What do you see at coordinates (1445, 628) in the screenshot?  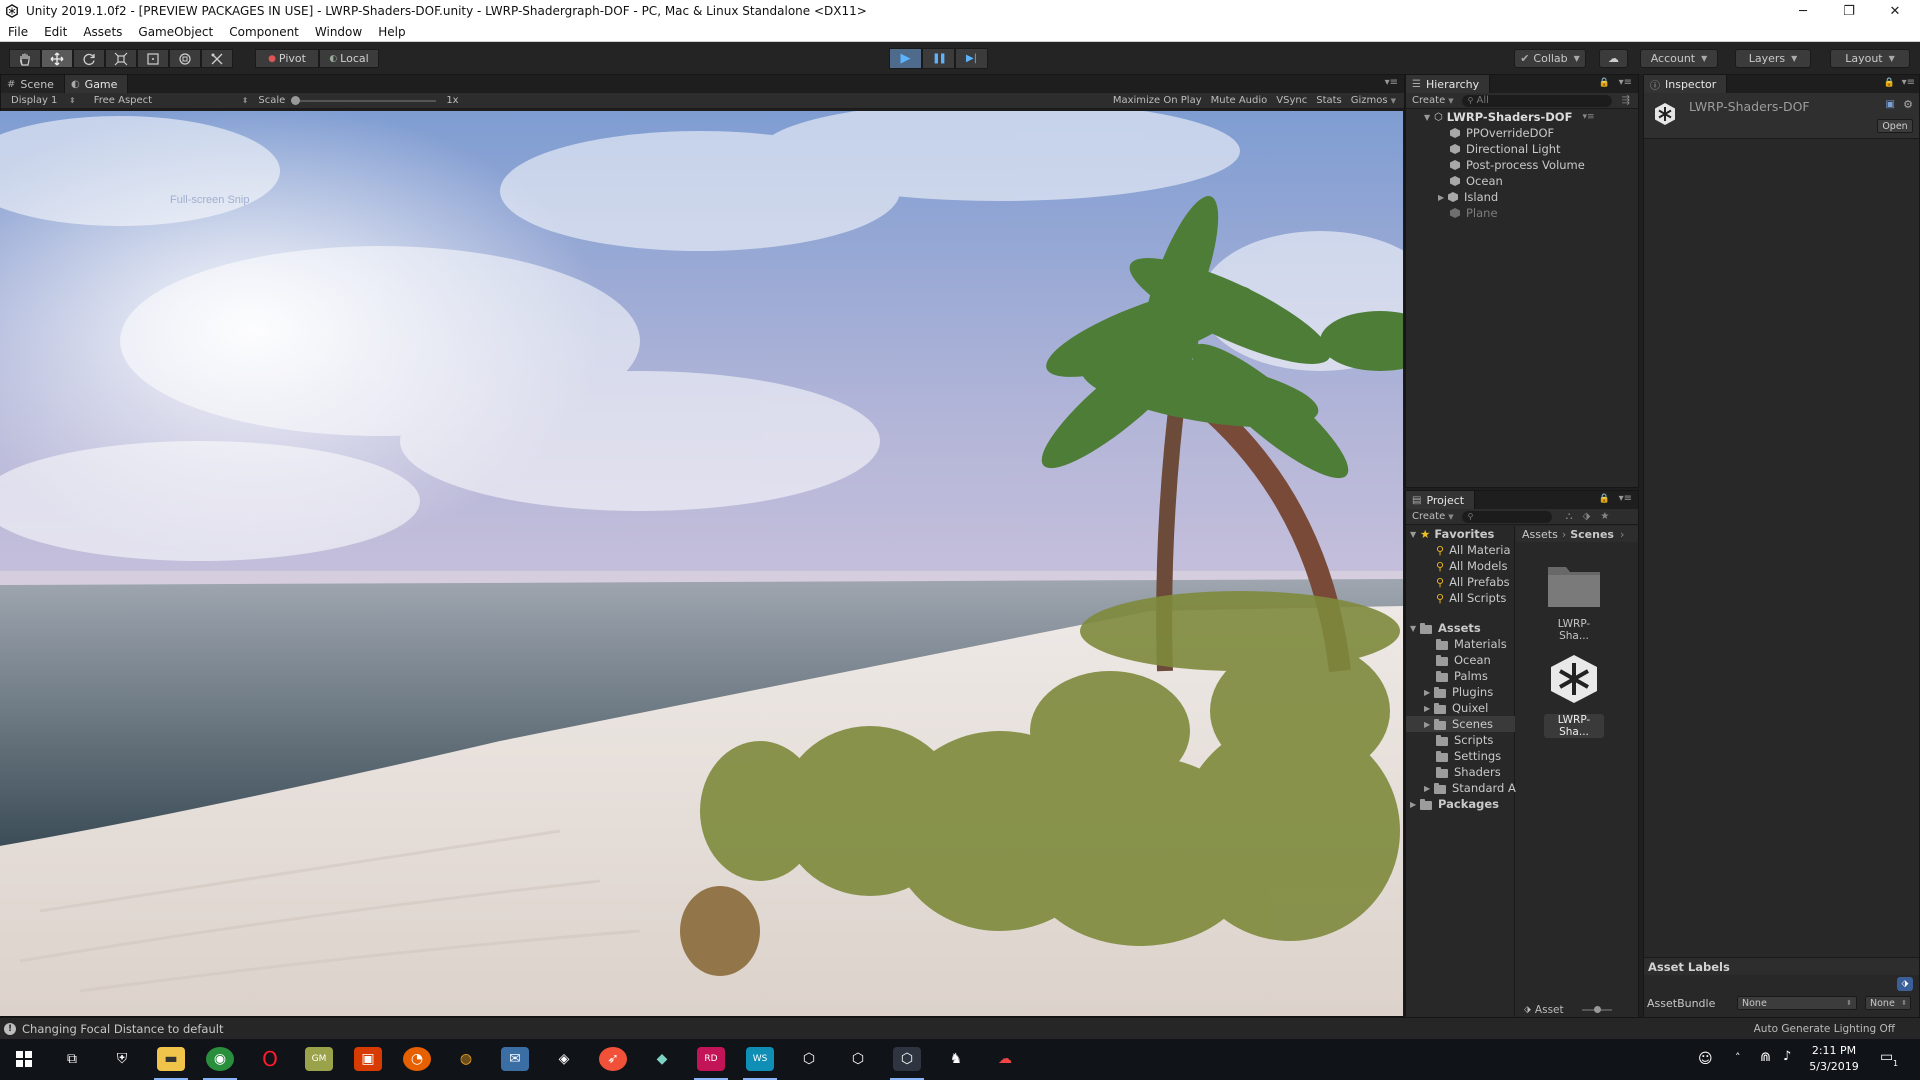 I see `assets-root-row: ▼ Assets` at bounding box center [1445, 628].